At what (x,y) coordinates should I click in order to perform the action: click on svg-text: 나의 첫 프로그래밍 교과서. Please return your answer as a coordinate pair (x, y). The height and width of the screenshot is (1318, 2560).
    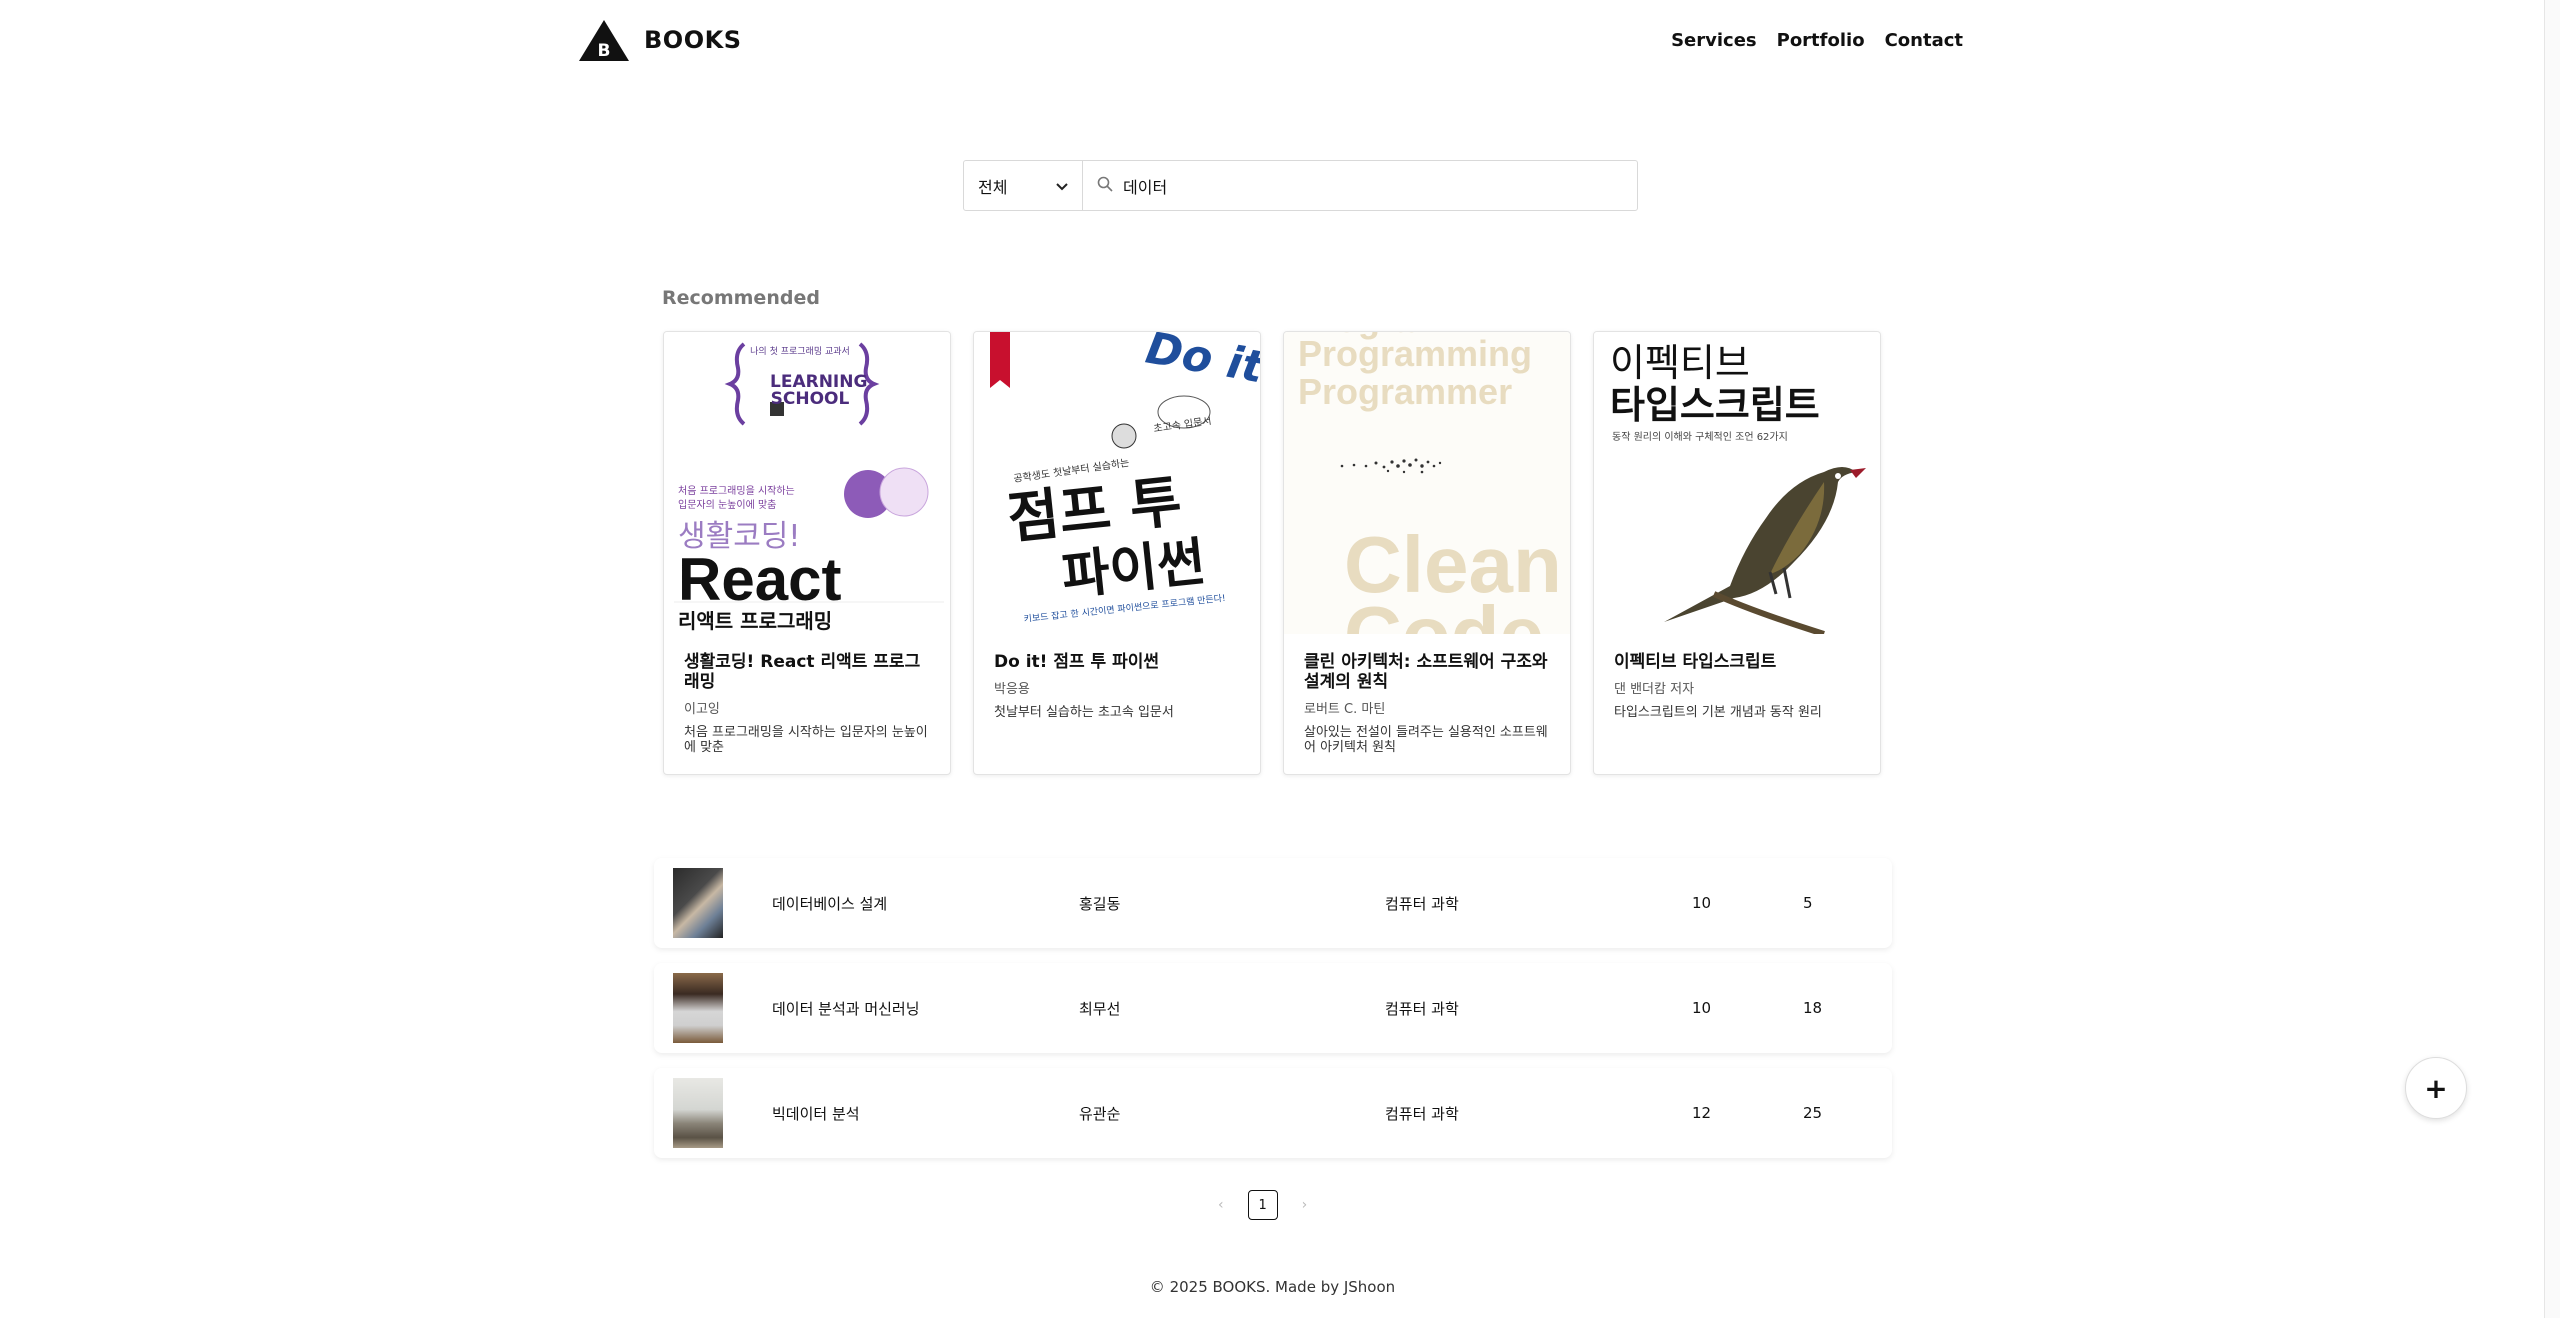
    Looking at the image, I should click on (800, 351).